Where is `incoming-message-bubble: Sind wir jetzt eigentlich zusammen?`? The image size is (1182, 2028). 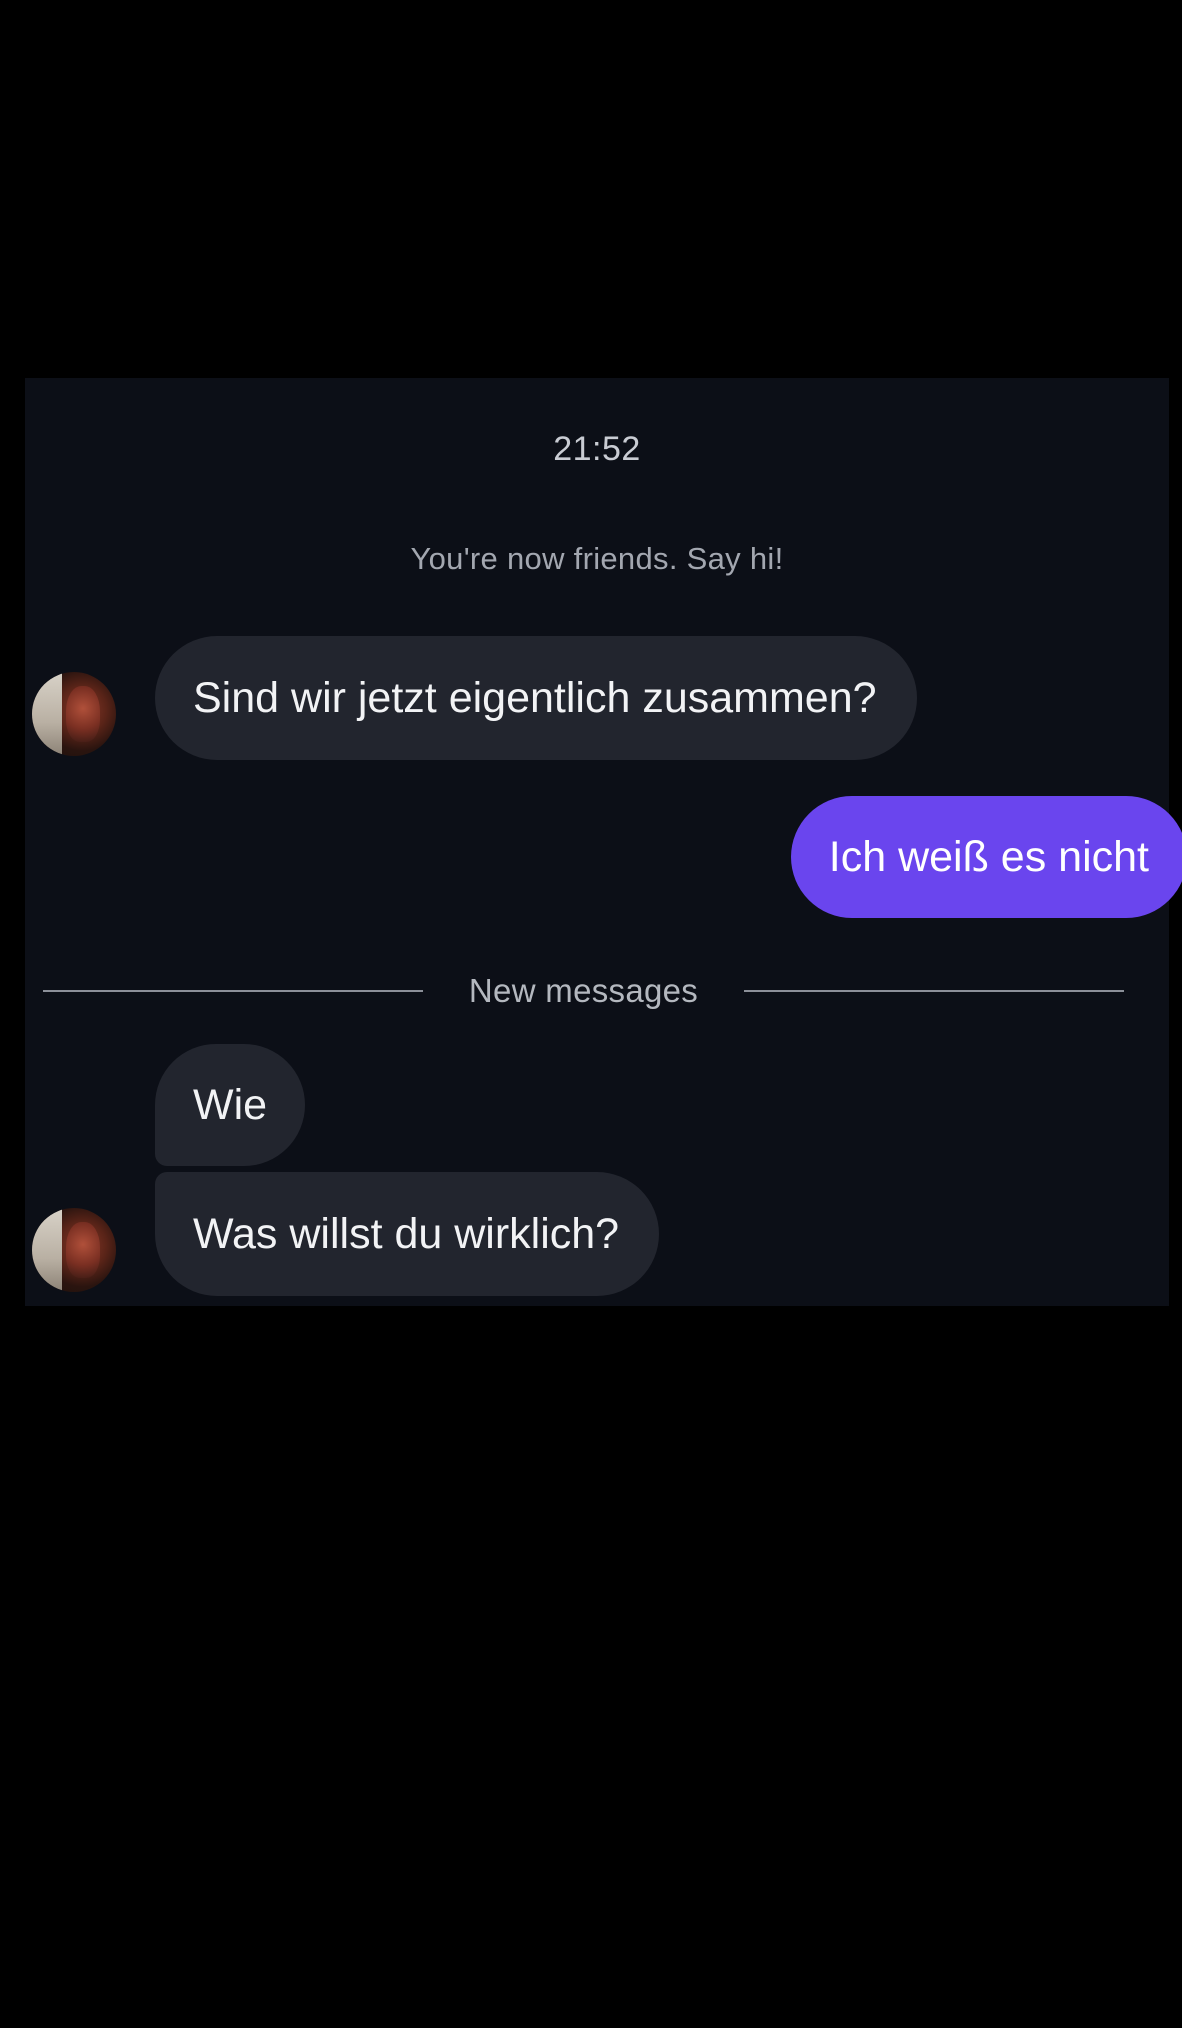 incoming-message-bubble: Sind wir jetzt eigentlich zusammen? is located at coordinates (536, 698).